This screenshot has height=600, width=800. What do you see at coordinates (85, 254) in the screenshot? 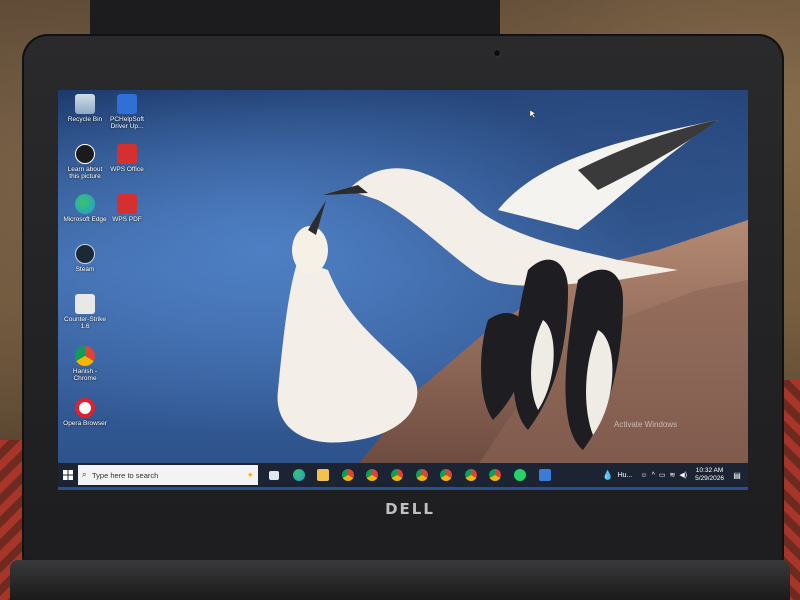
I see `steam-icon` at bounding box center [85, 254].